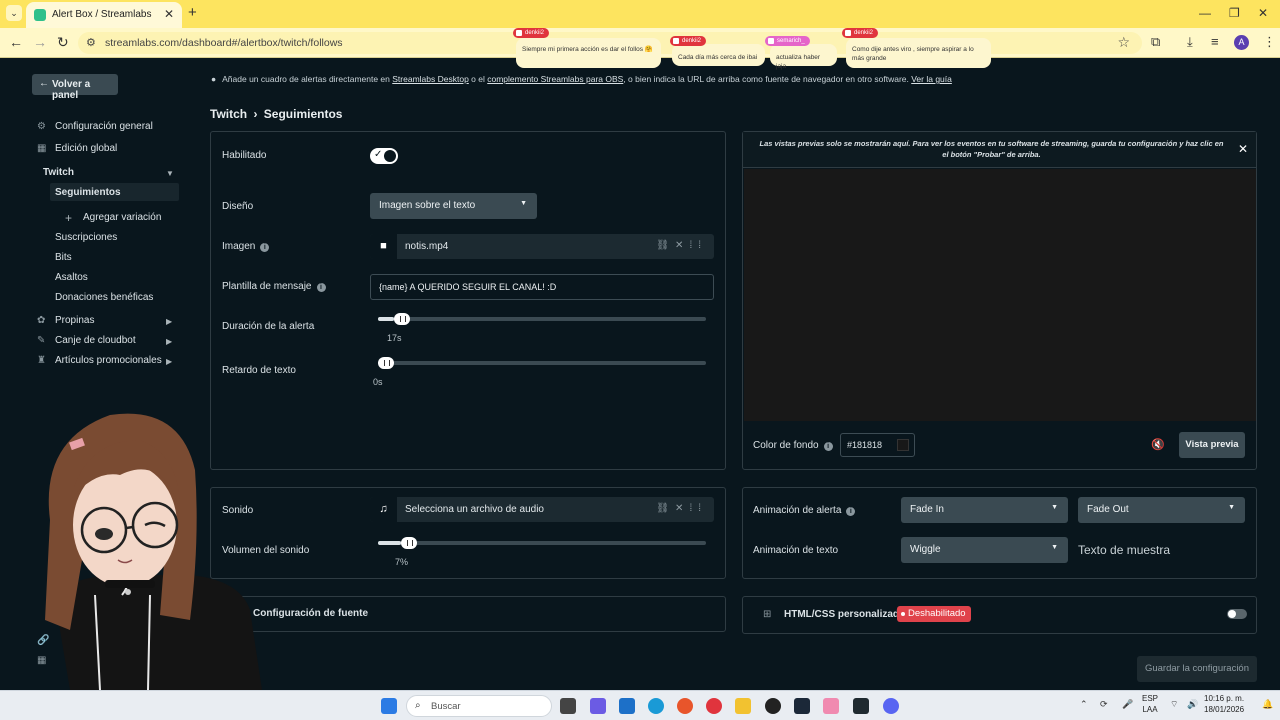 Image resolution: width=1280 pixels, height=720 pixels. Describe the element at coordinates (430, 79) in the screenshot. I see `streamlabs-desktop-link: Streamlabs Desktop` at that location.